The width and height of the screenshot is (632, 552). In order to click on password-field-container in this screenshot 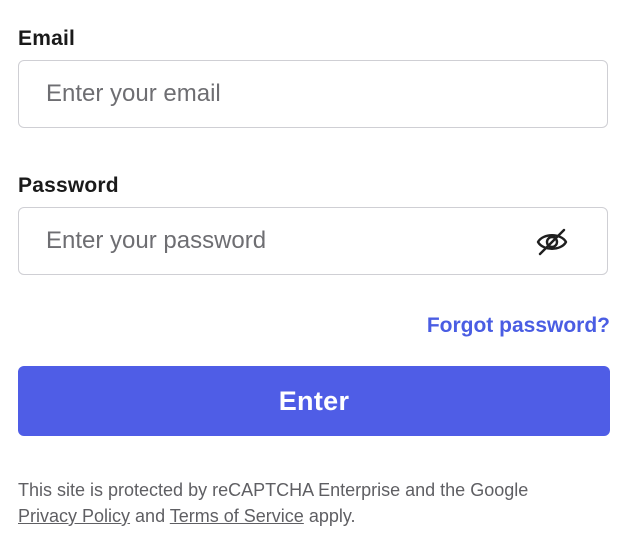, I will do `click(313, 241)`.